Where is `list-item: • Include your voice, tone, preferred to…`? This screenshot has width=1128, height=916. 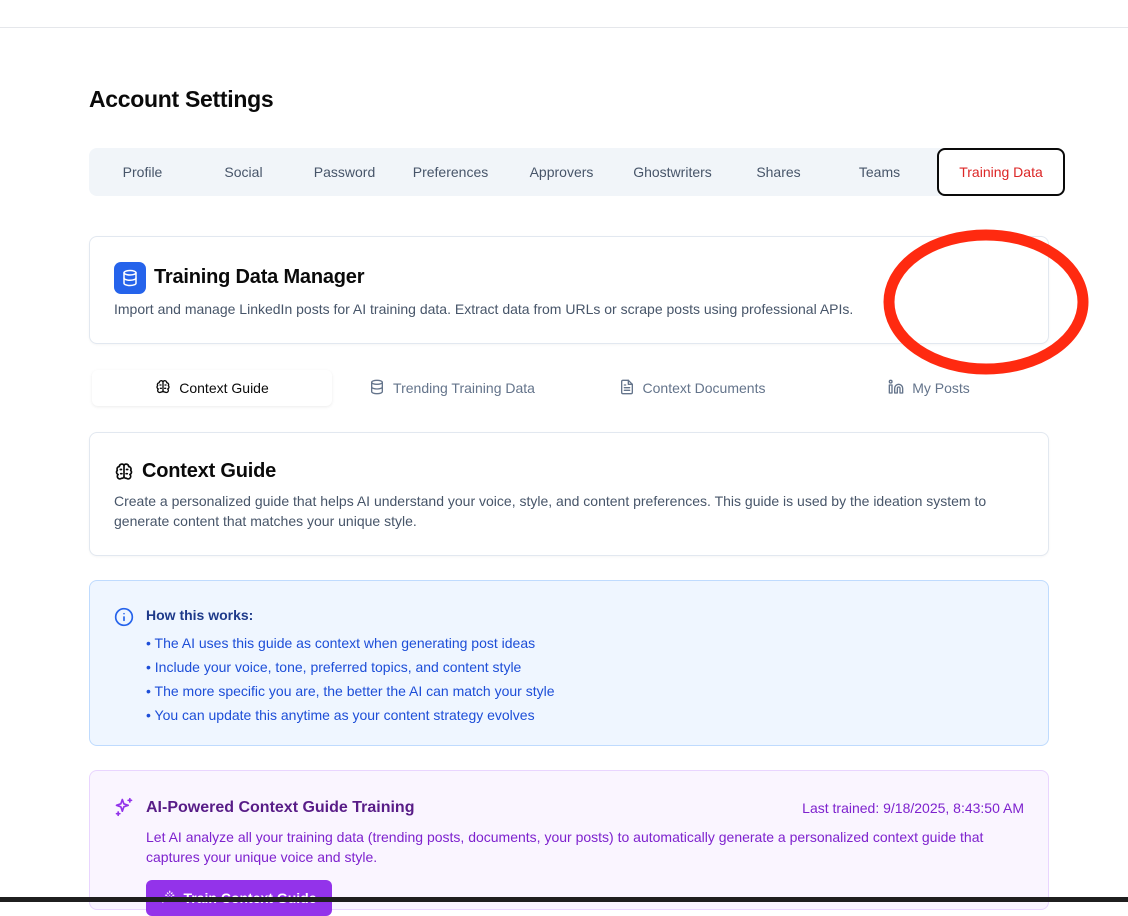 list-item: • Include your voice, tone, preferred to… is located at coordinates (334, 667).